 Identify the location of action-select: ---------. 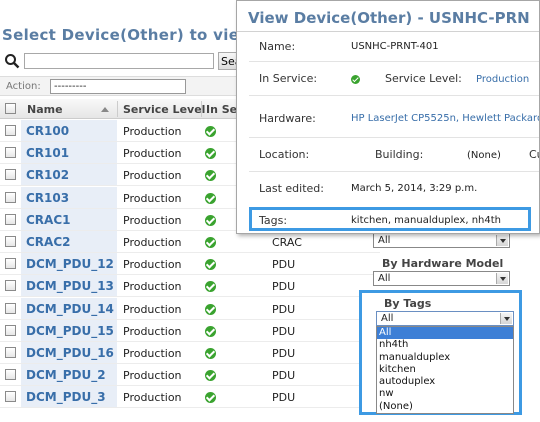
(118, 86).